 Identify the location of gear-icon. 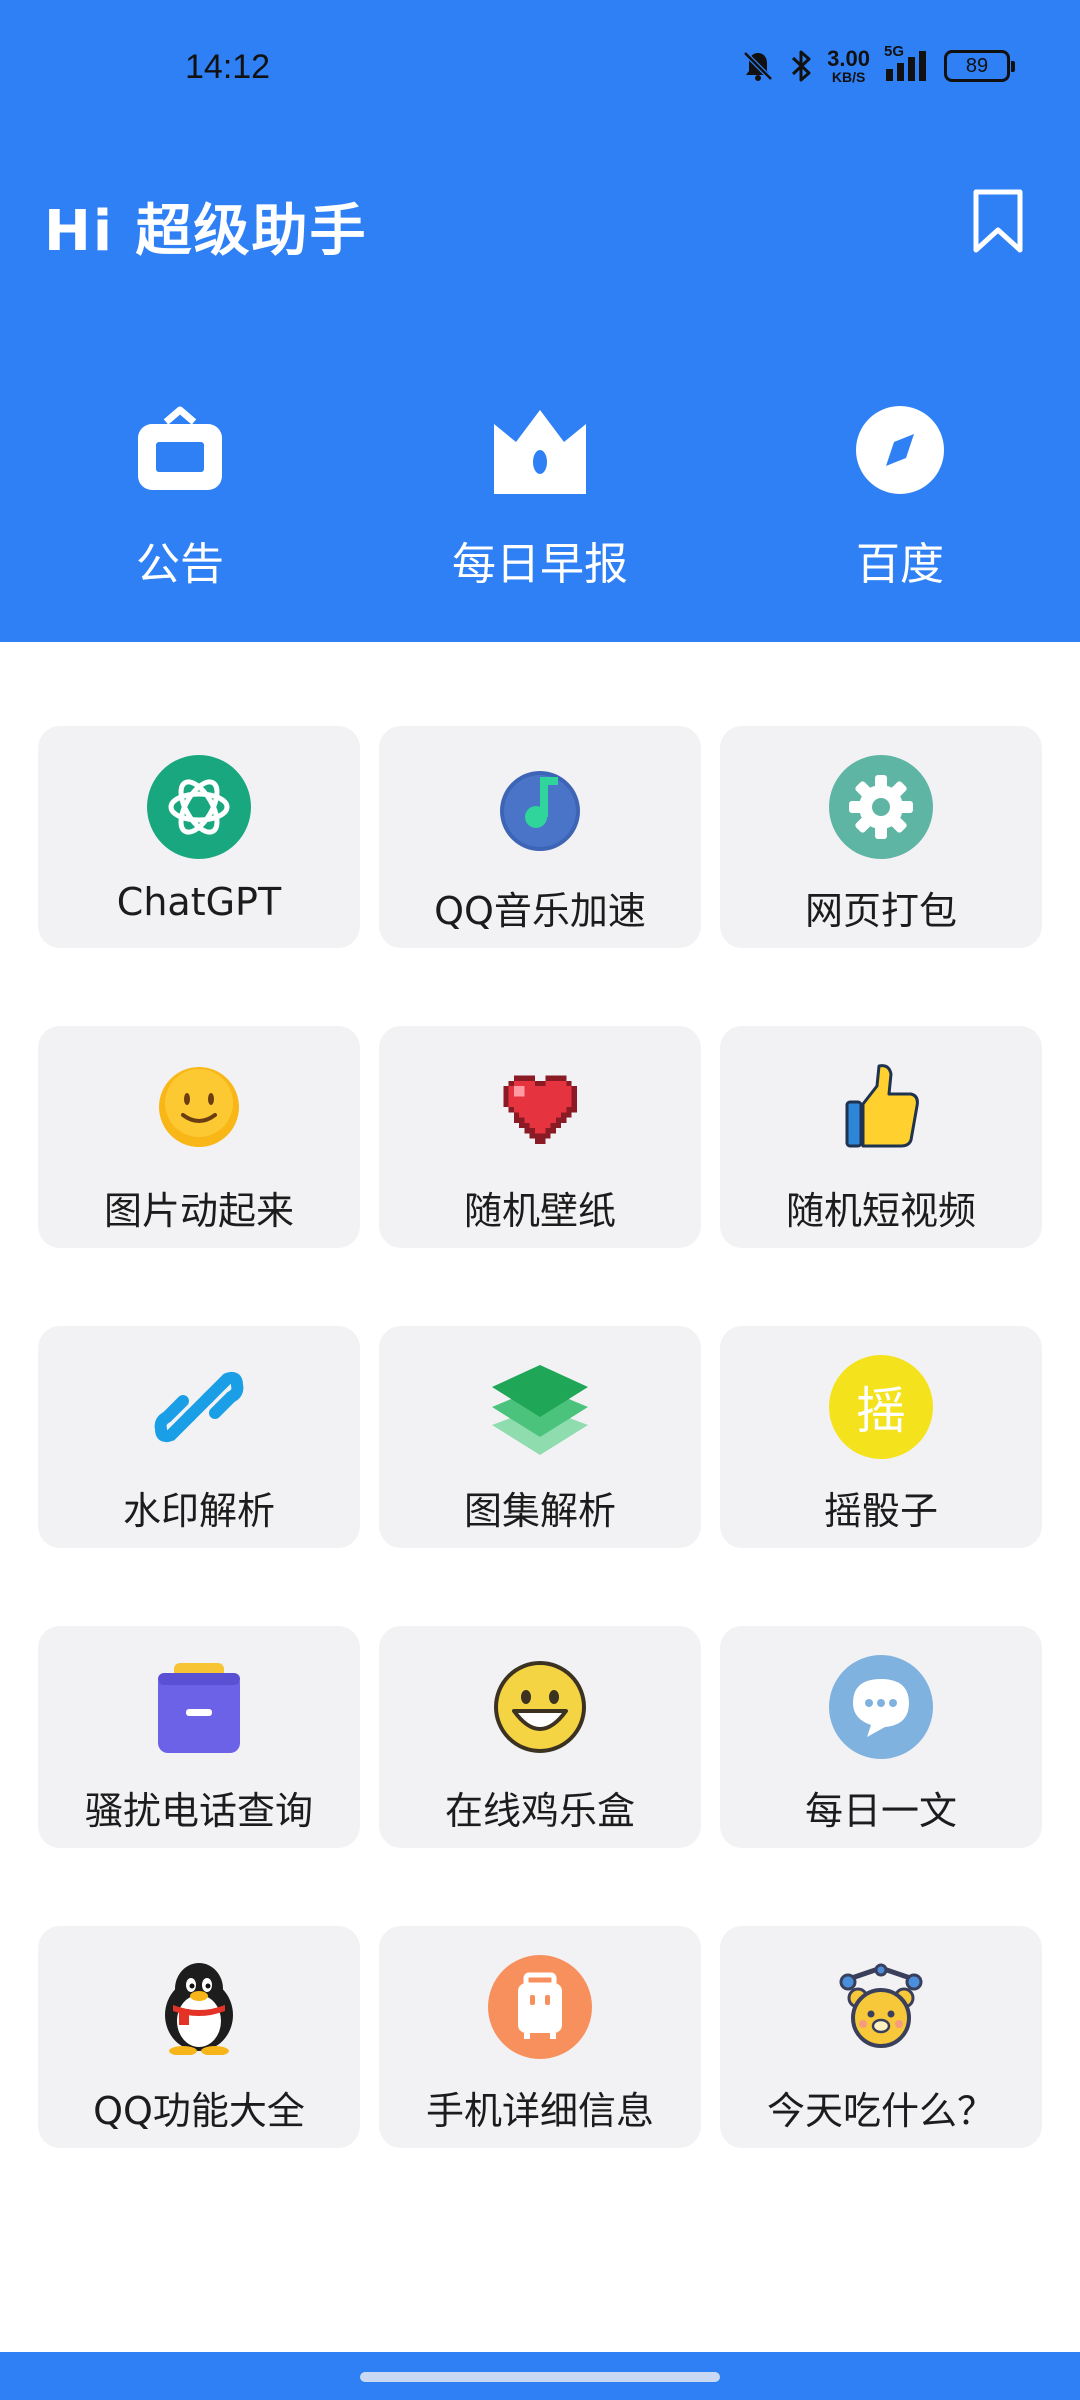
(881, 807).